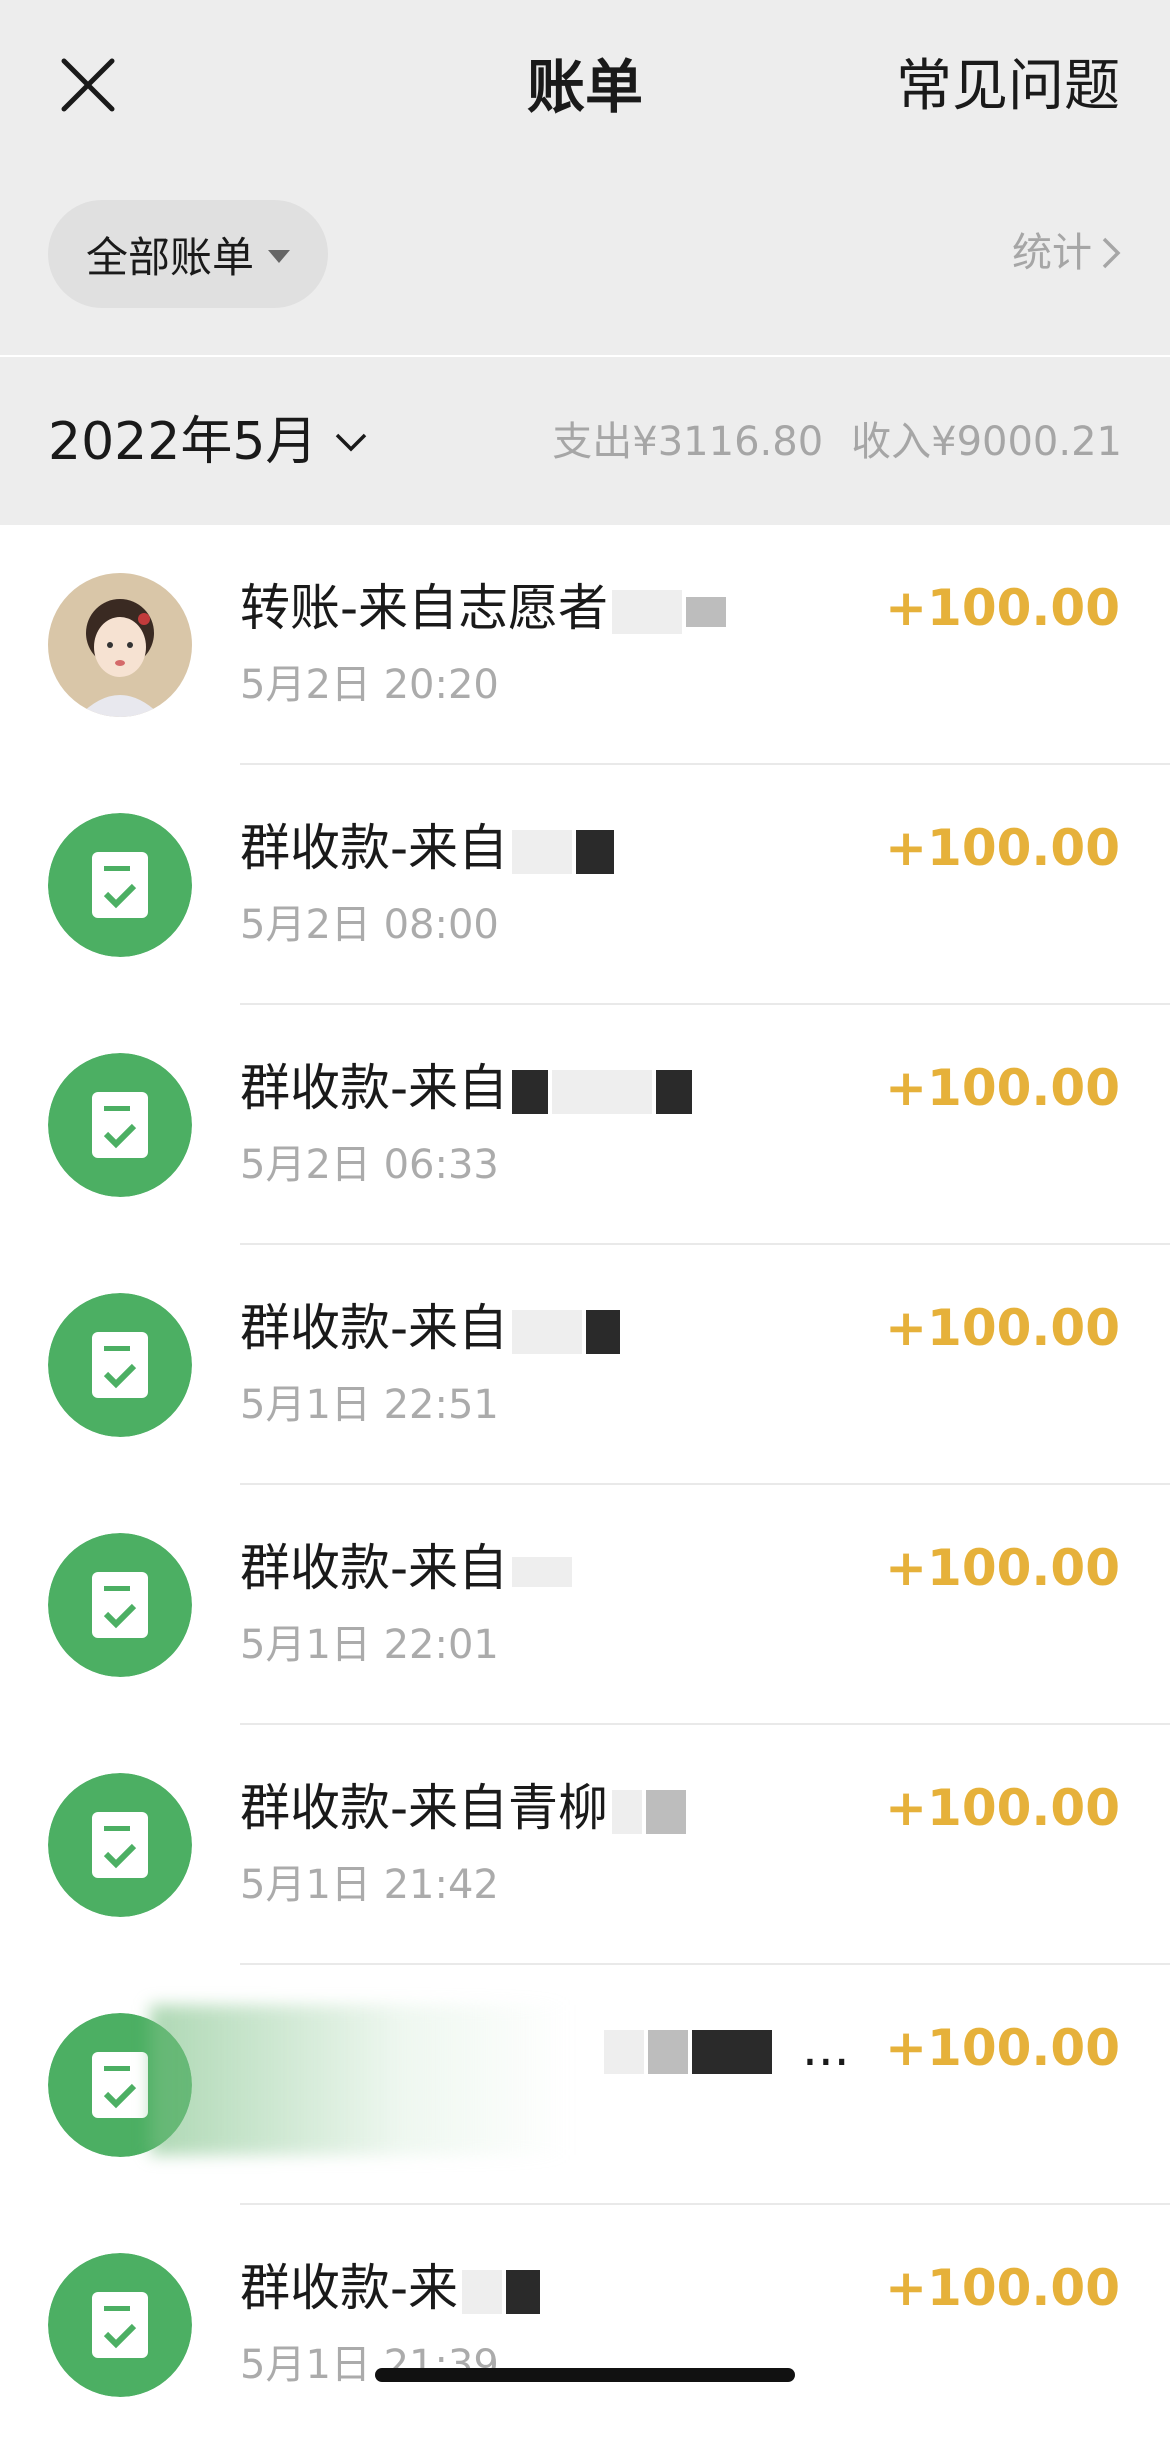  Describe the element at coordinates (585, 2085) in the screenshot. I see `transaction-row: ... +100.00` at that location.